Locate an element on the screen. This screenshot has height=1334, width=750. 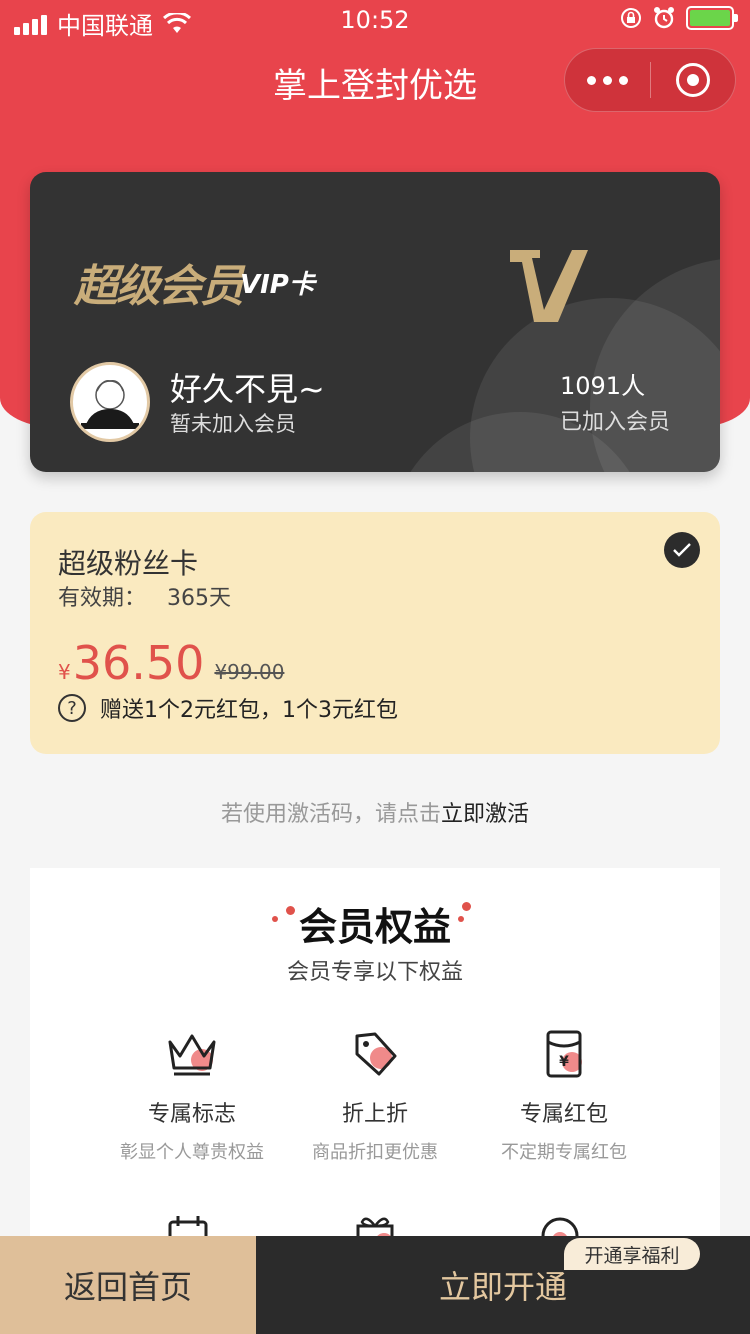
benefits-title: 会员权益 is located at coordinates (374, 927).